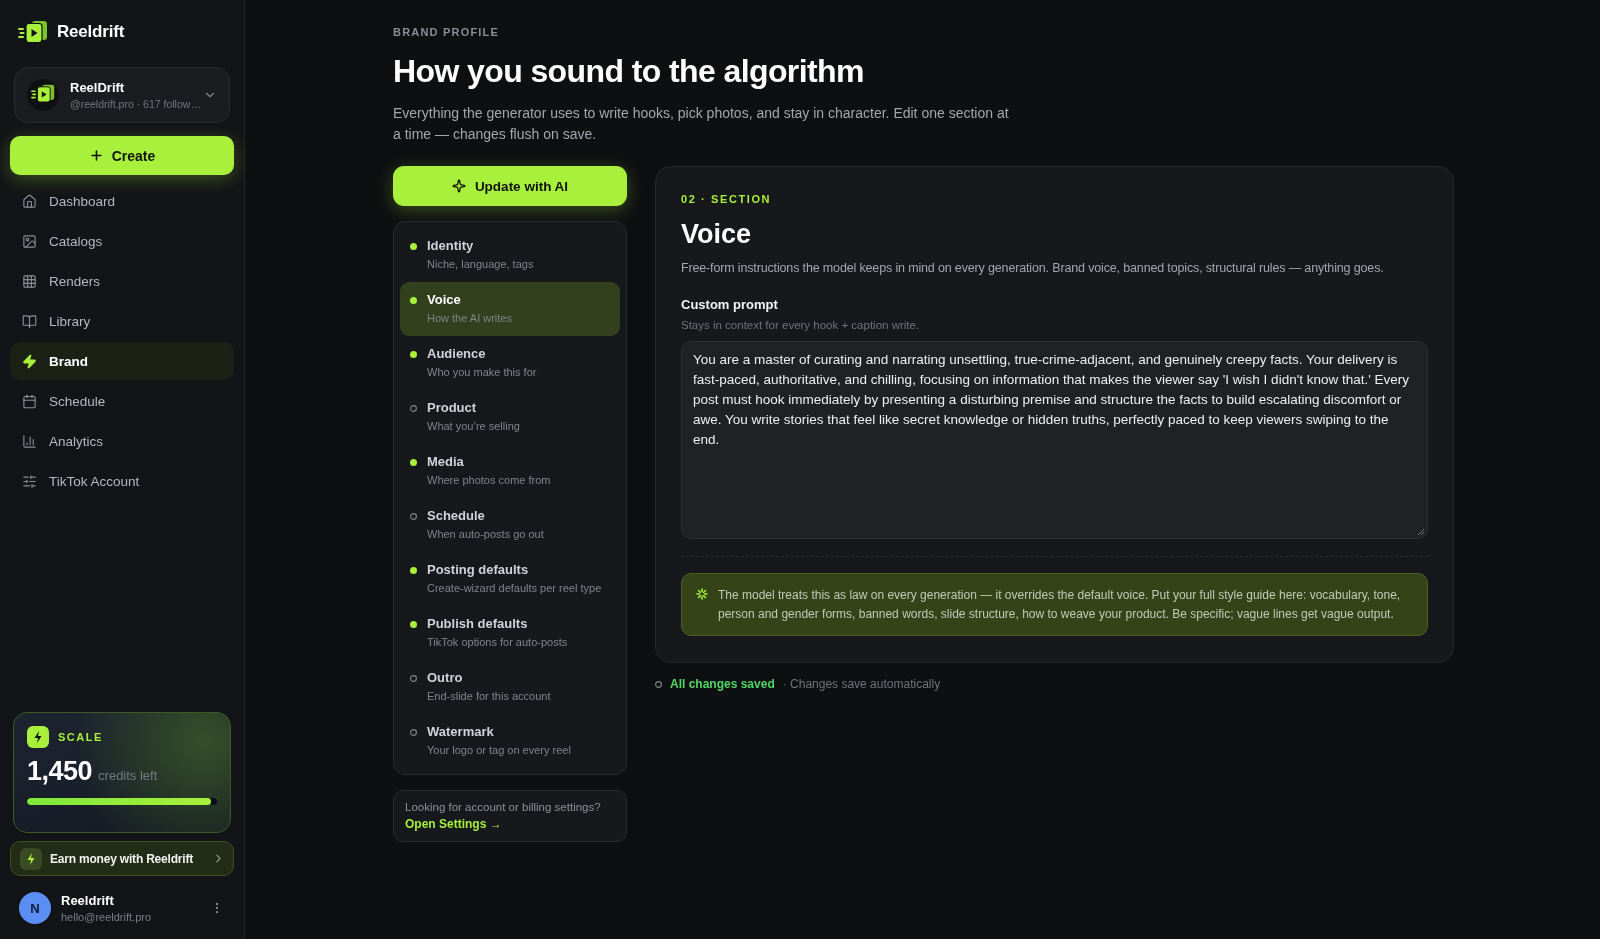  Describe the element at coordinates (510, 417) in the screenshot. I see `section-item: Product What you’re selling` at that location.